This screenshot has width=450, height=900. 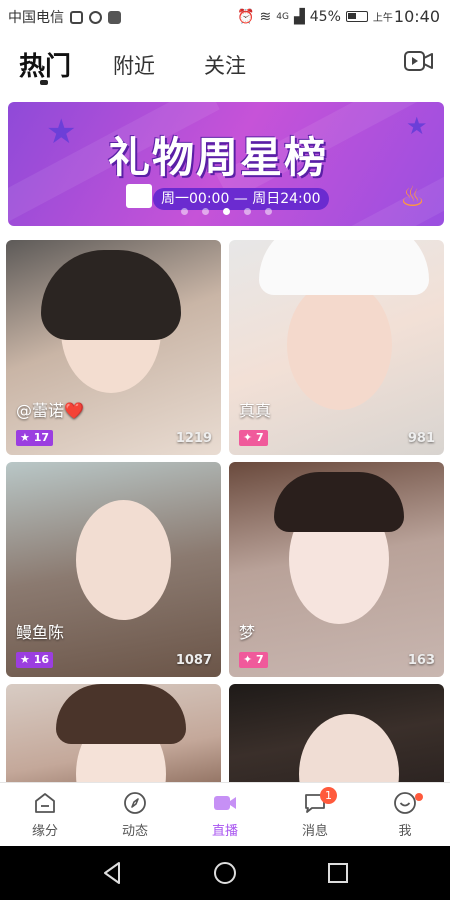 I want to click on status-bar: 中国电信 ⏰ ≋ 4G ▟ 45% 上午 10:40, so click(x=225, y=16).